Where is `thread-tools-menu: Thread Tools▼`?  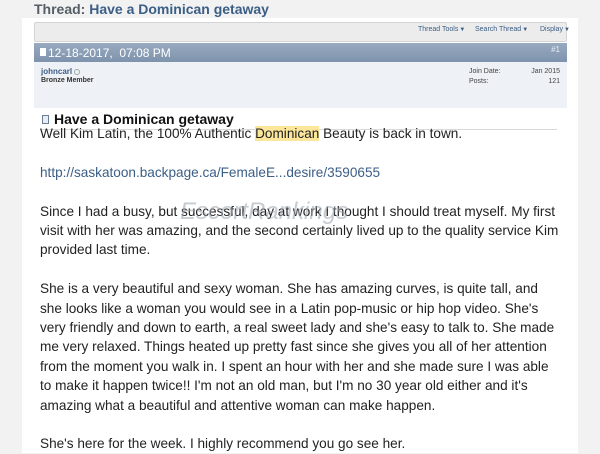
thread-tools-menu: Thread Tools▼ is located at coordinates (441, 29).